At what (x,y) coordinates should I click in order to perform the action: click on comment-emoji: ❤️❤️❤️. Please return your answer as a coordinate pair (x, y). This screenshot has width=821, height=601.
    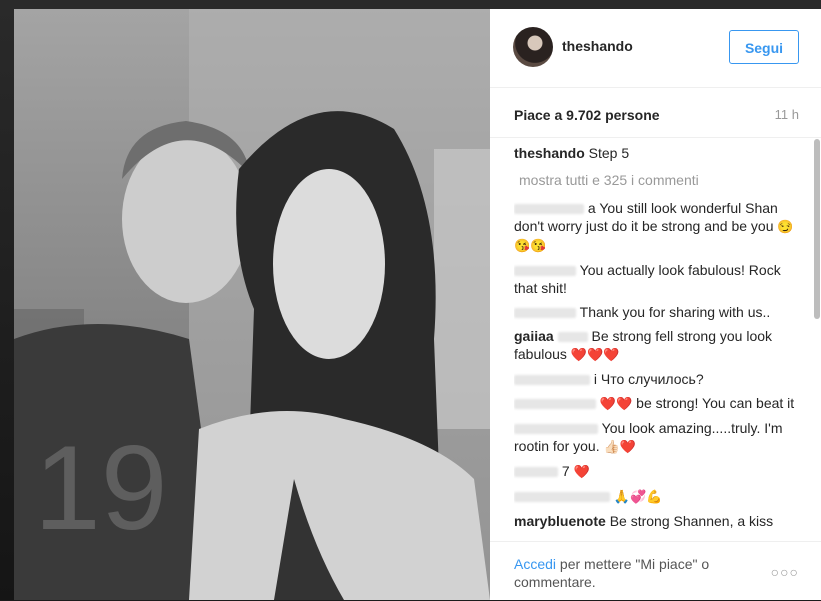
    Looking at the image, I should click on (595, 354).